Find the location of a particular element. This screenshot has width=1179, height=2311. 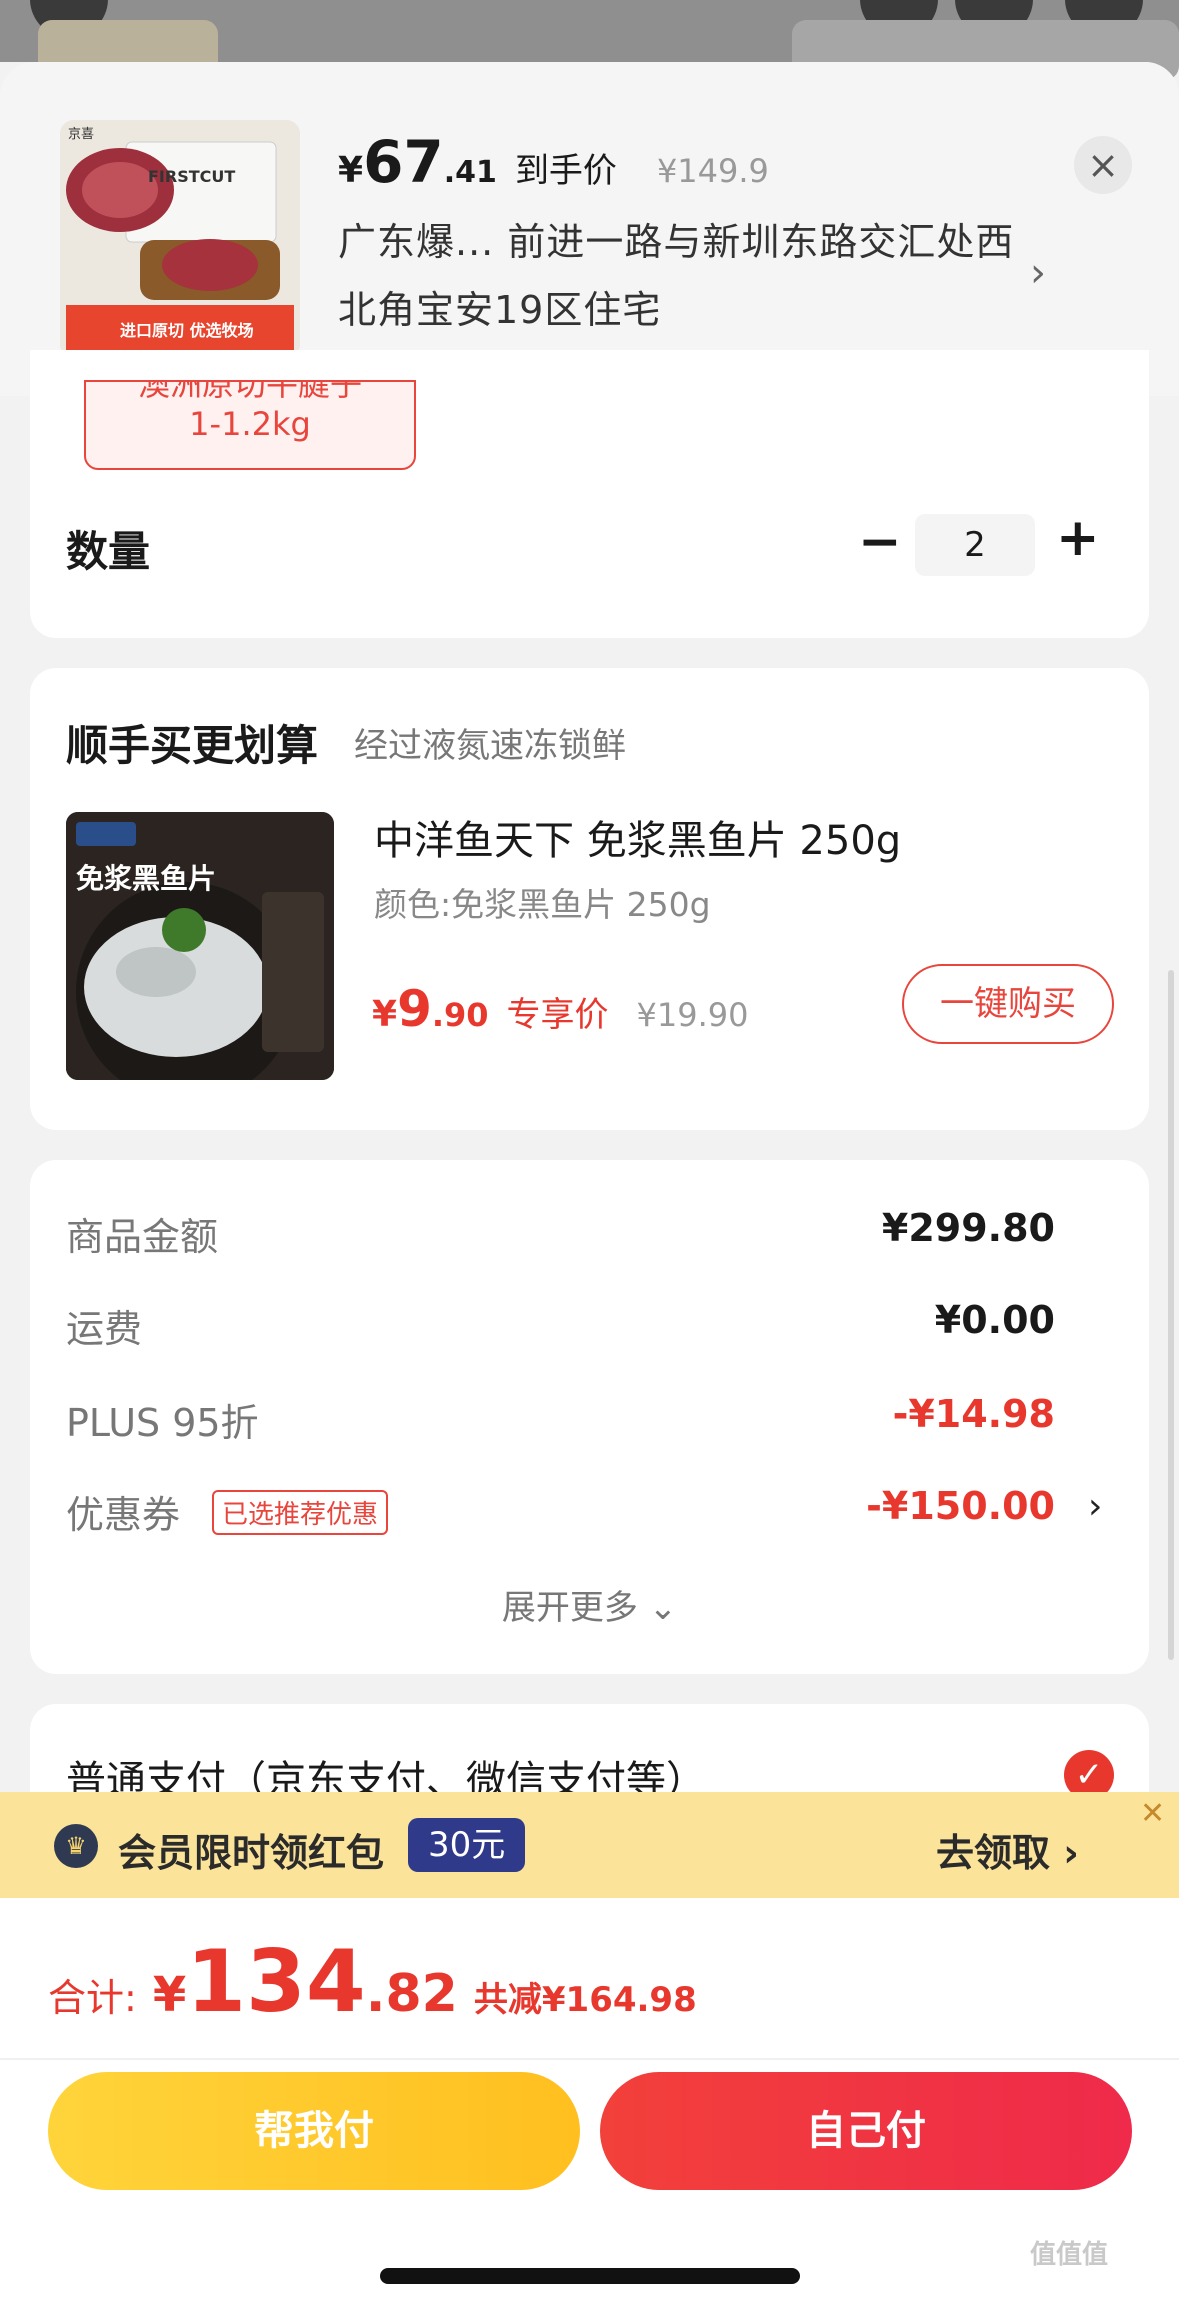

shipping-value: ¥0.00 is located at coordinates (994, 1320).